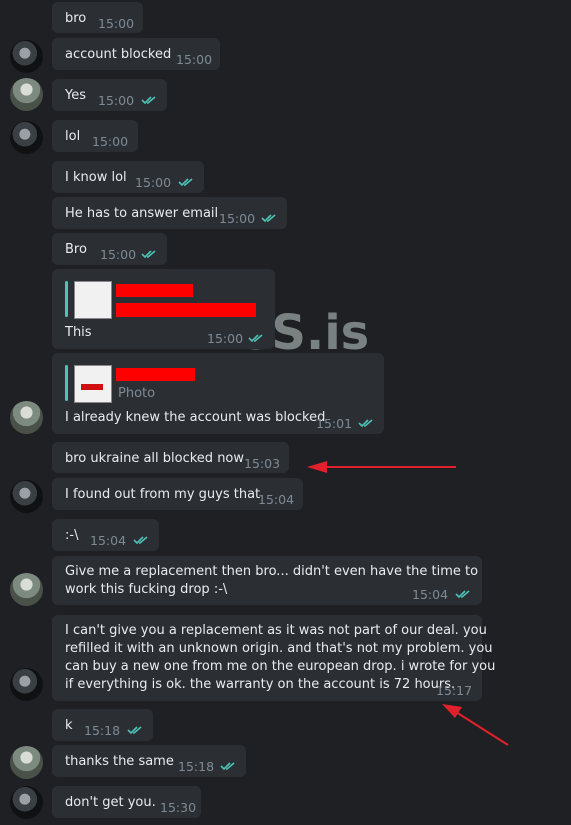 This screenshot has width=571, height=825. Describe the element at coordinates (155, 458) in the screenshot. I see `message-text: bro ukraine all blocked now` at that location.